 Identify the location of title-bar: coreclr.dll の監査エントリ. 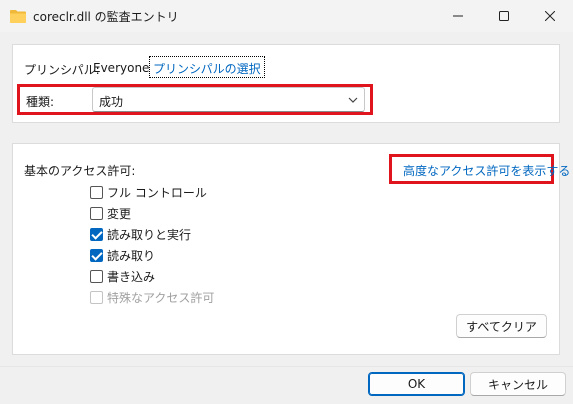
(286, 16).